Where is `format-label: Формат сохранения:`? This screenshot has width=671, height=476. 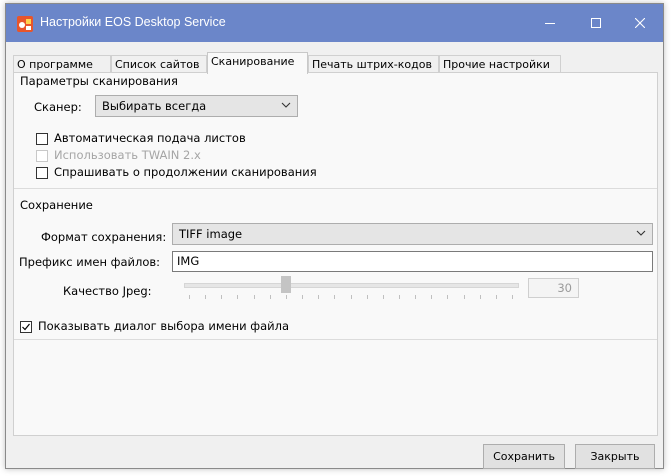 format-label: Формат сохранения: is located at coordinates (104, 237).